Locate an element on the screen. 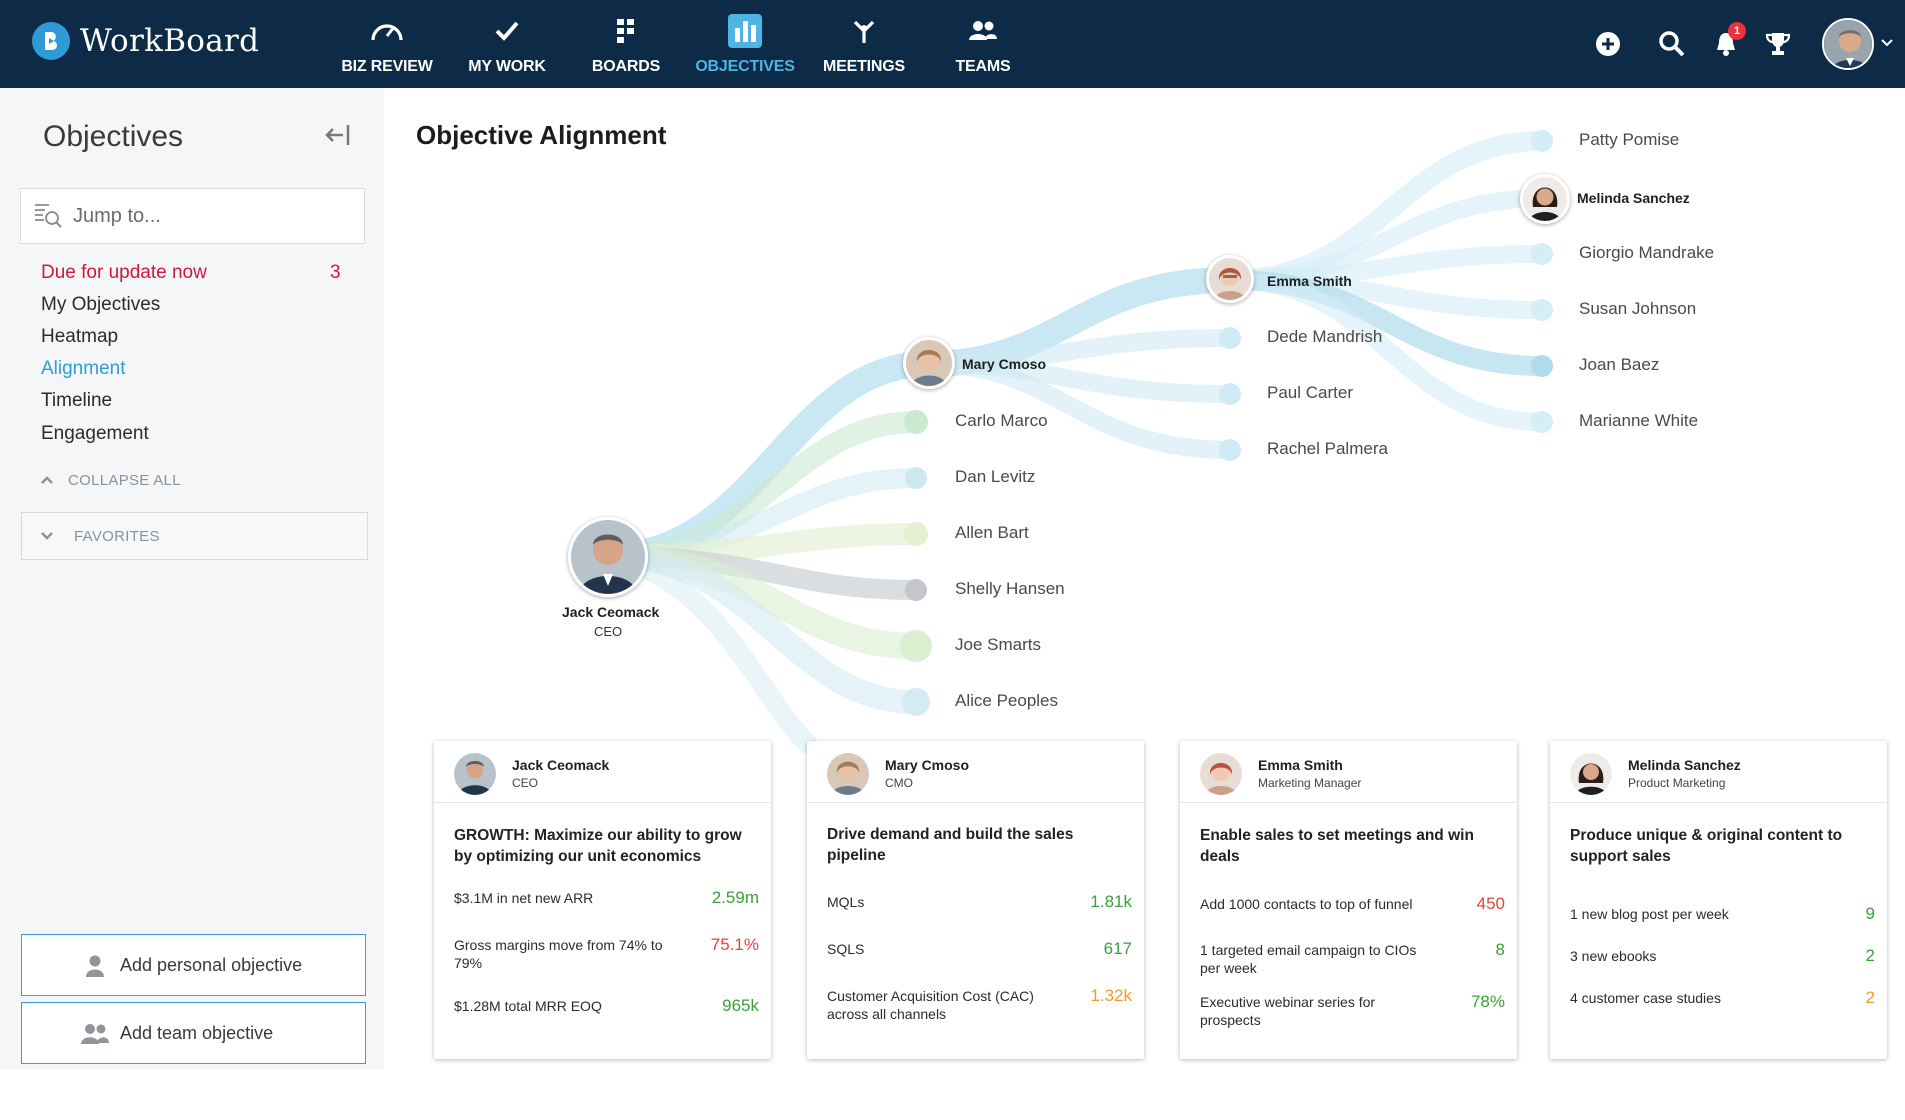  owner-role: CMO is located at coordinates (899, 783).